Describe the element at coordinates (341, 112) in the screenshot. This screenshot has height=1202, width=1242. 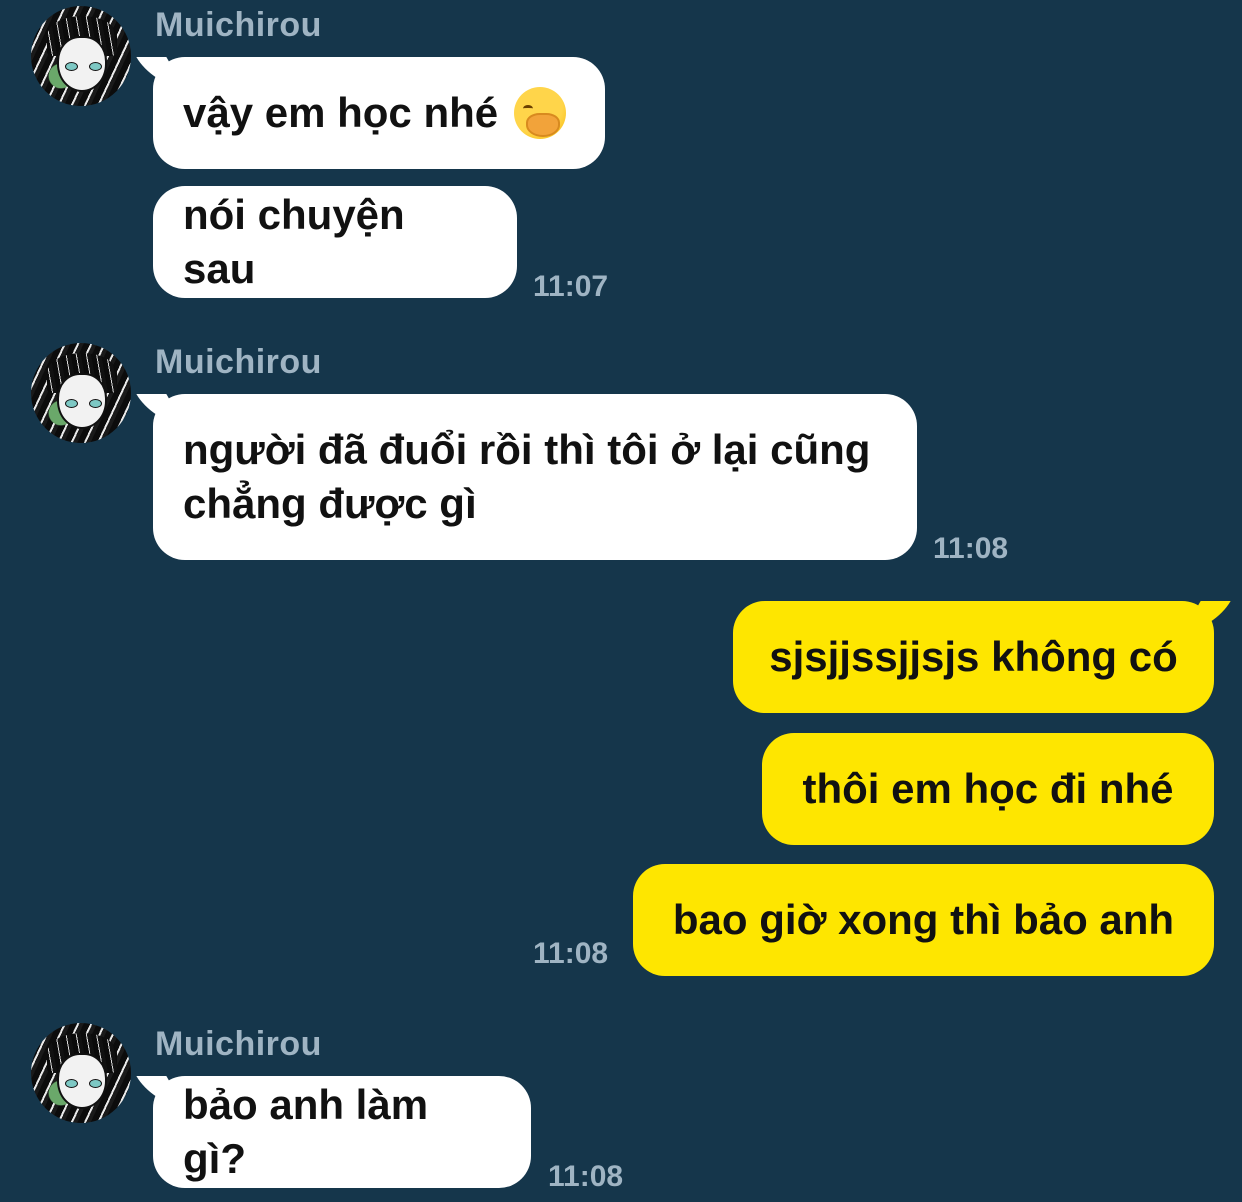
I see `message-text: vậy em học nhé` at that location.